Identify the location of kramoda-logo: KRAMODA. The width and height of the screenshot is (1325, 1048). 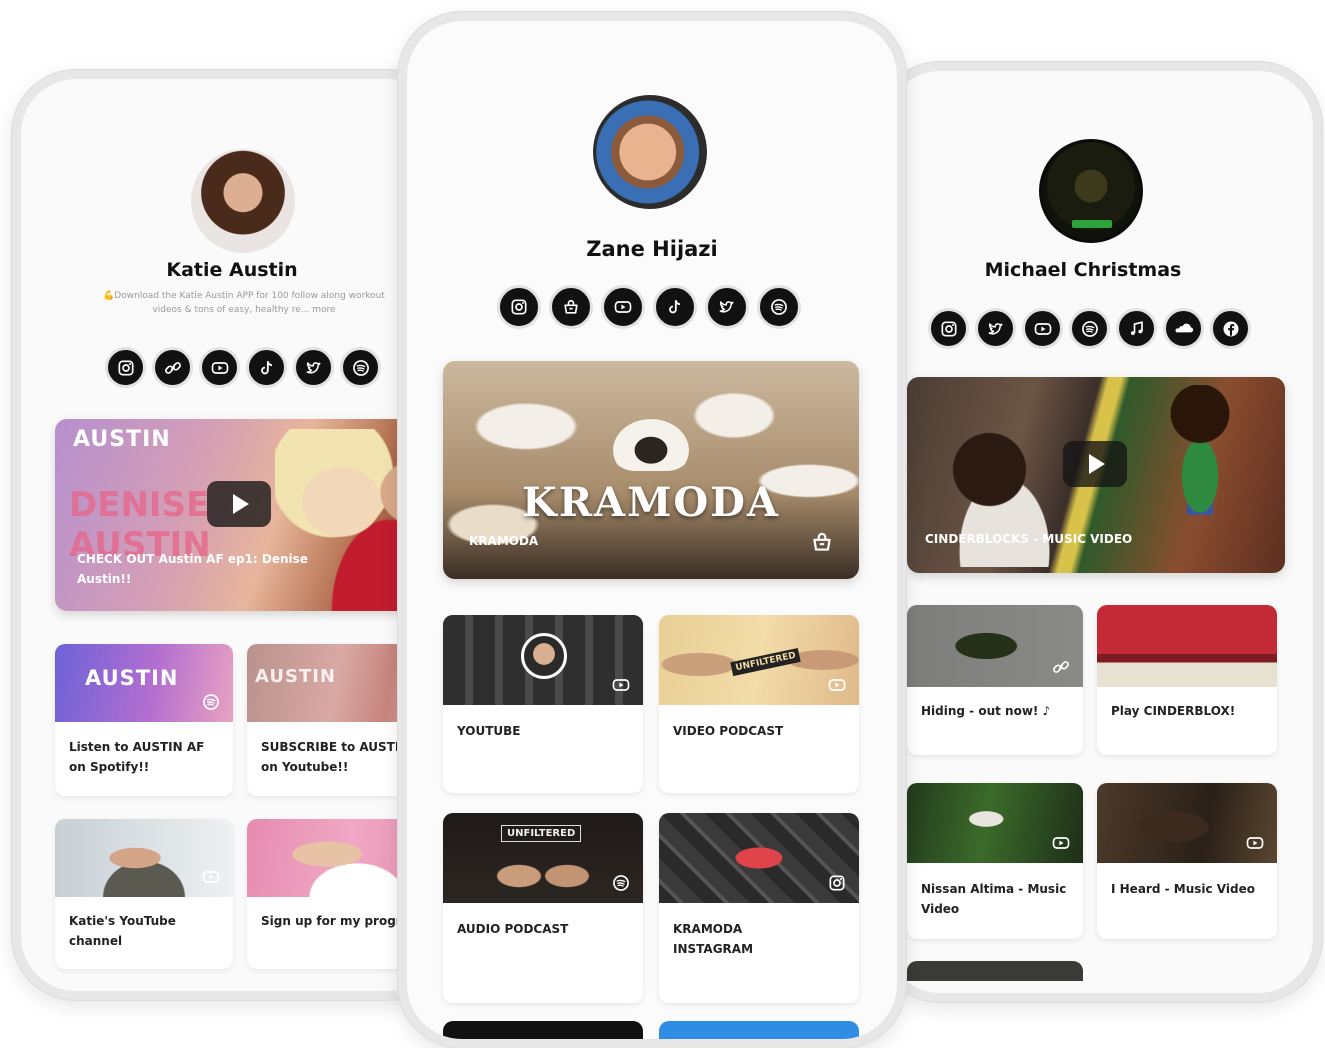
(651, 502).